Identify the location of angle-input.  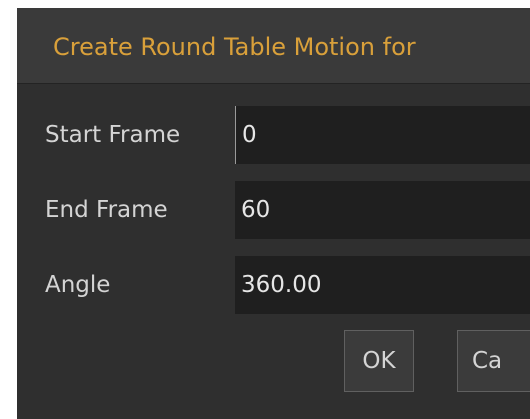
(382, 285).